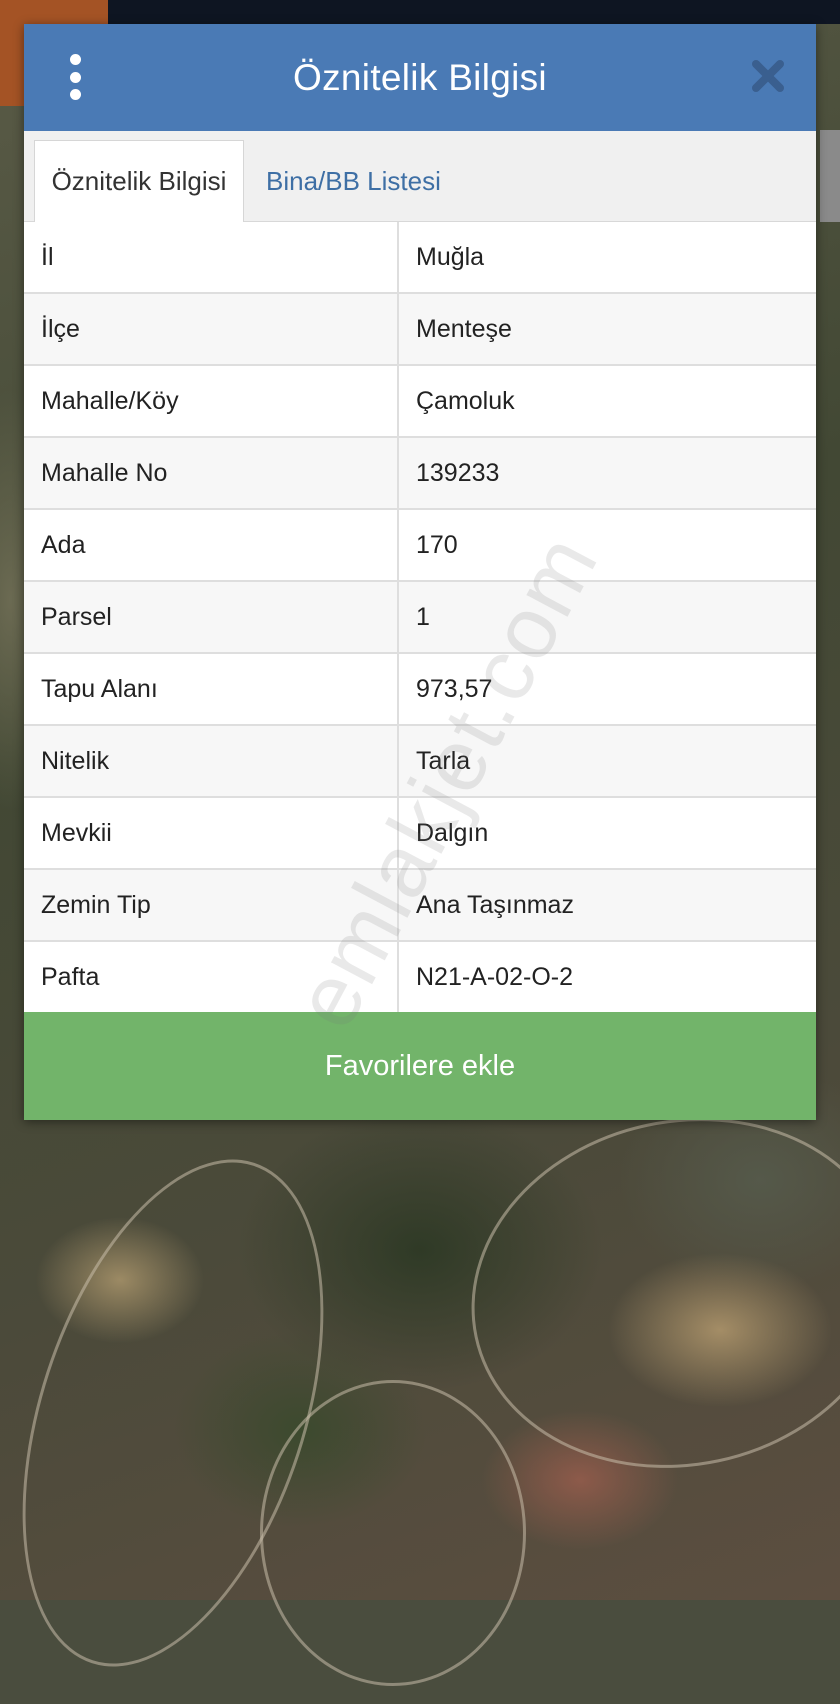  I want to click on table-row: Tapu Alanı 973,57, so click(420, 689).